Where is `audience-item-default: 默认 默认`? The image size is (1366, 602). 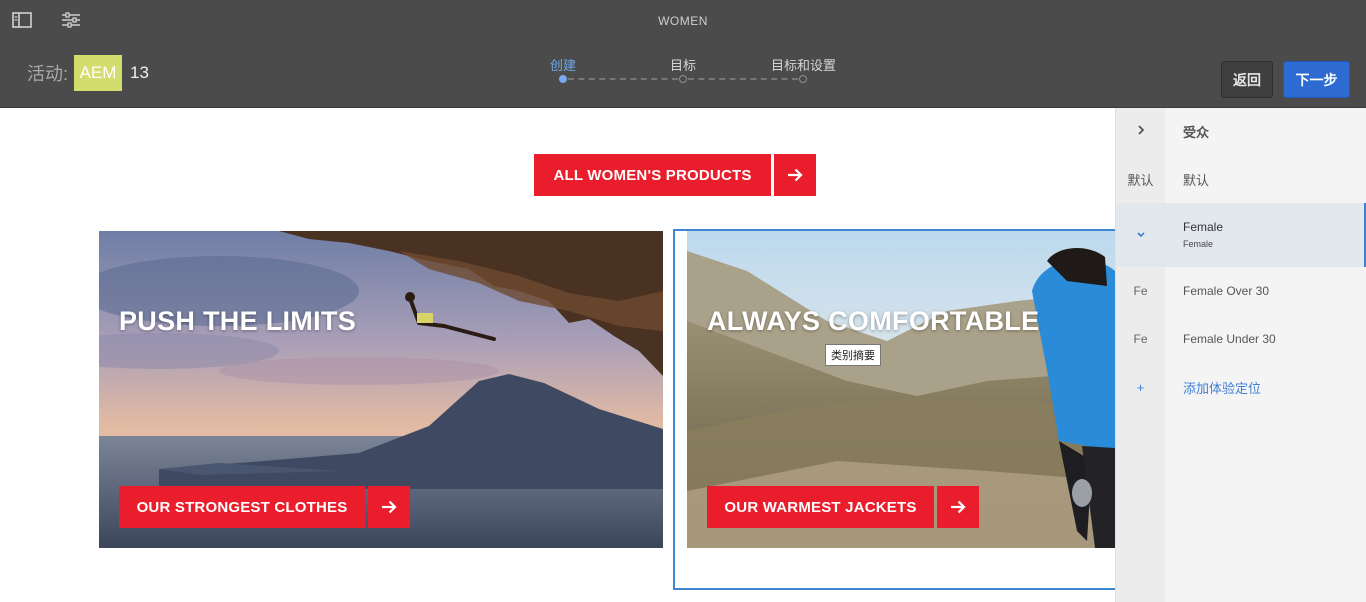
audience-item-default: 默认 默认 is located at coordinates (1241, 179).